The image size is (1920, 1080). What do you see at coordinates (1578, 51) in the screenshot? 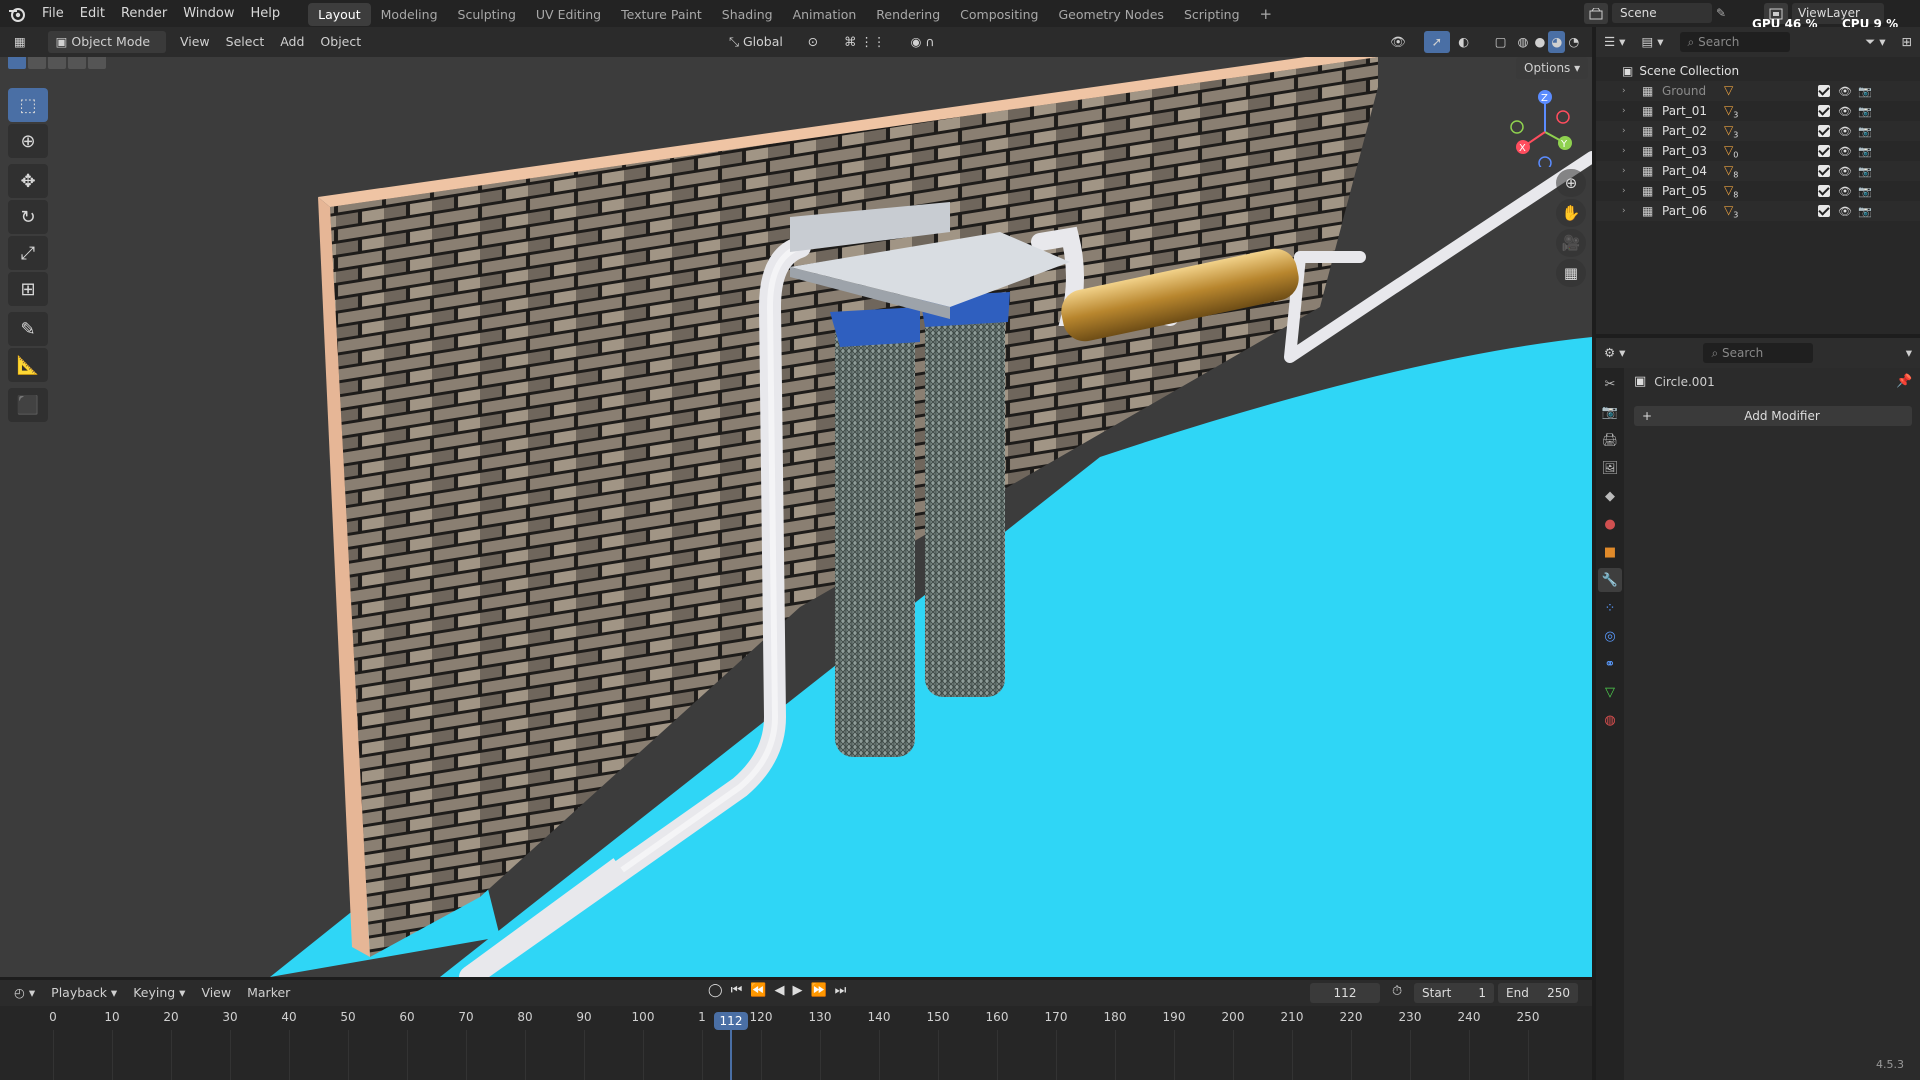
I see `rendered-shading-icon: ◔ ▾` at bounding box center [1578, 51].